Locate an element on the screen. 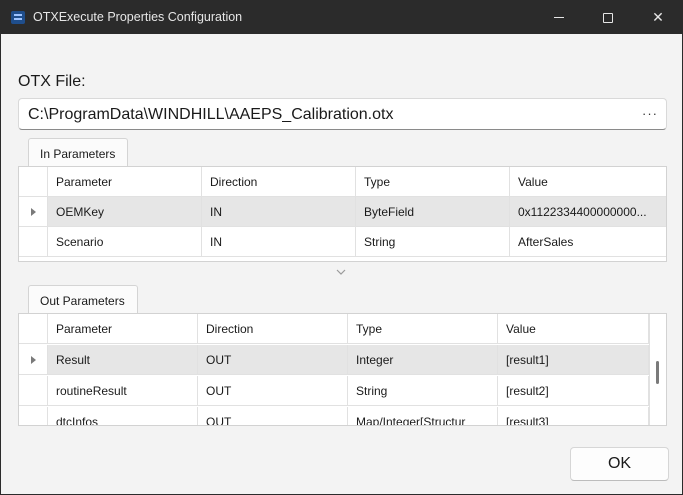  ok-button: OK is located at coordinates (619, 464).